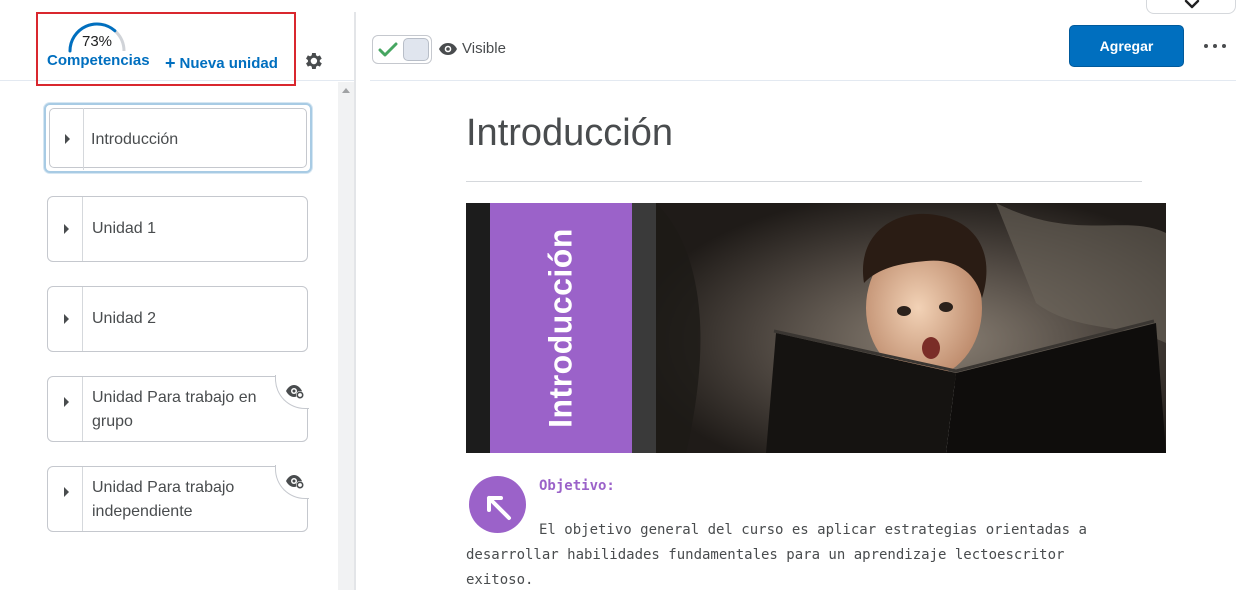 This screenshot has width=1254, height=590. Describe the element at coordinates (124, 318) in the screenshot. I see `unit-label: Unidad 2` at that location.